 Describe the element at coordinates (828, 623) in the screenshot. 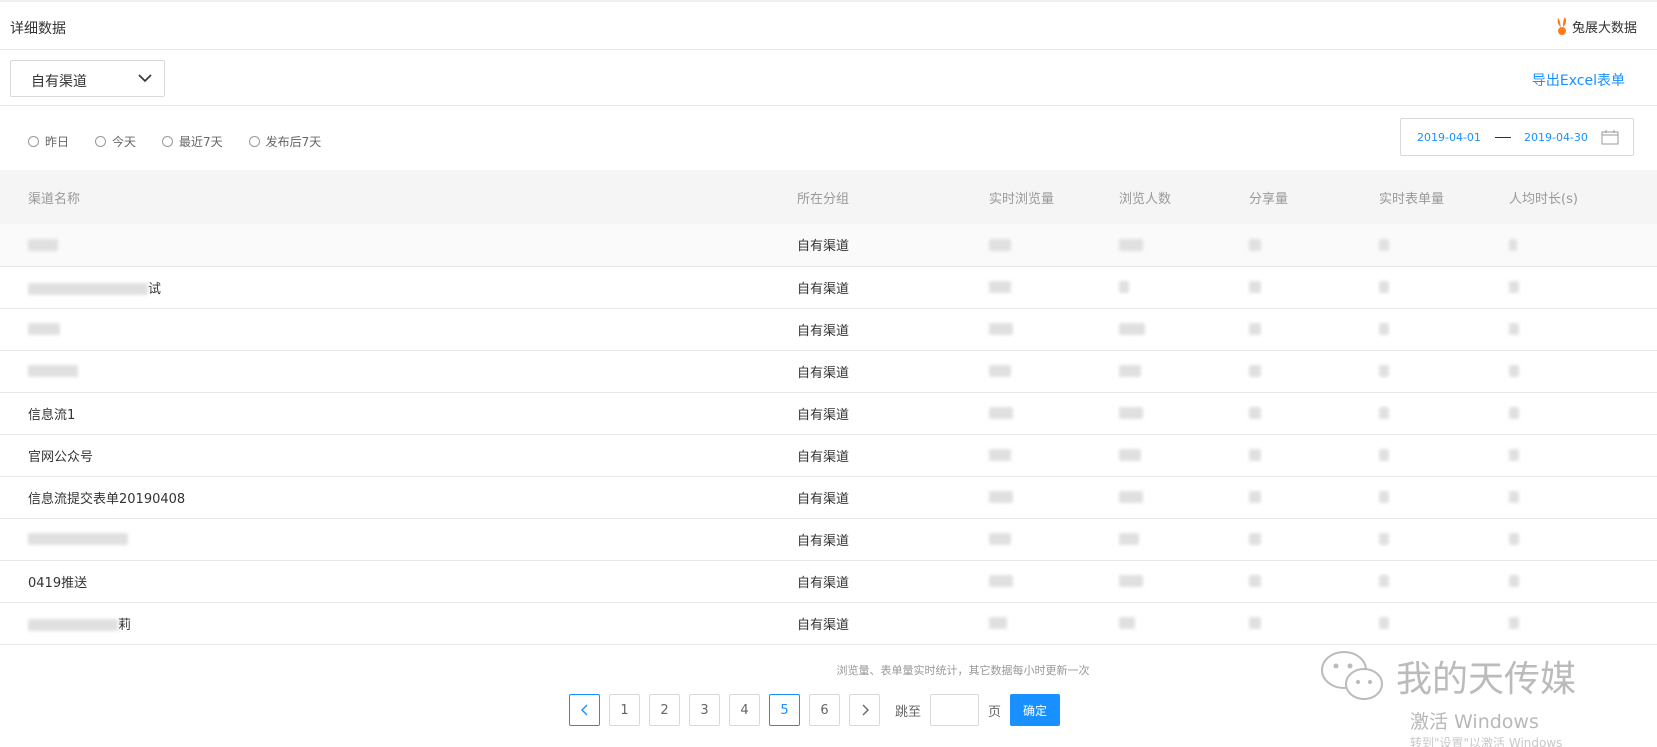

I see `table-row: 莉 自有渠道` at that location.